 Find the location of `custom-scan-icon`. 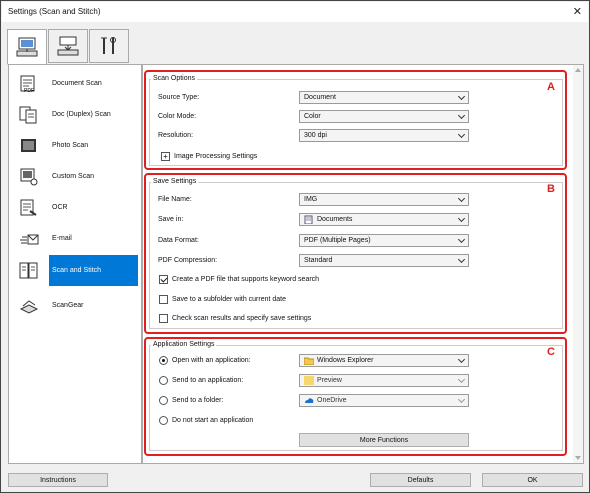

custom-scan-icon is located at coordinates (29, 177).